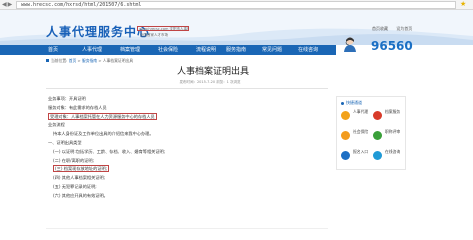 This screenshot has height=240, width=473. What do you see at coordinates (187, 117) in the screenshot?
I see `article-line: 受理对象：人事档案托管在人力资源服务中心的存档人员` at bounding box center [187, 117].